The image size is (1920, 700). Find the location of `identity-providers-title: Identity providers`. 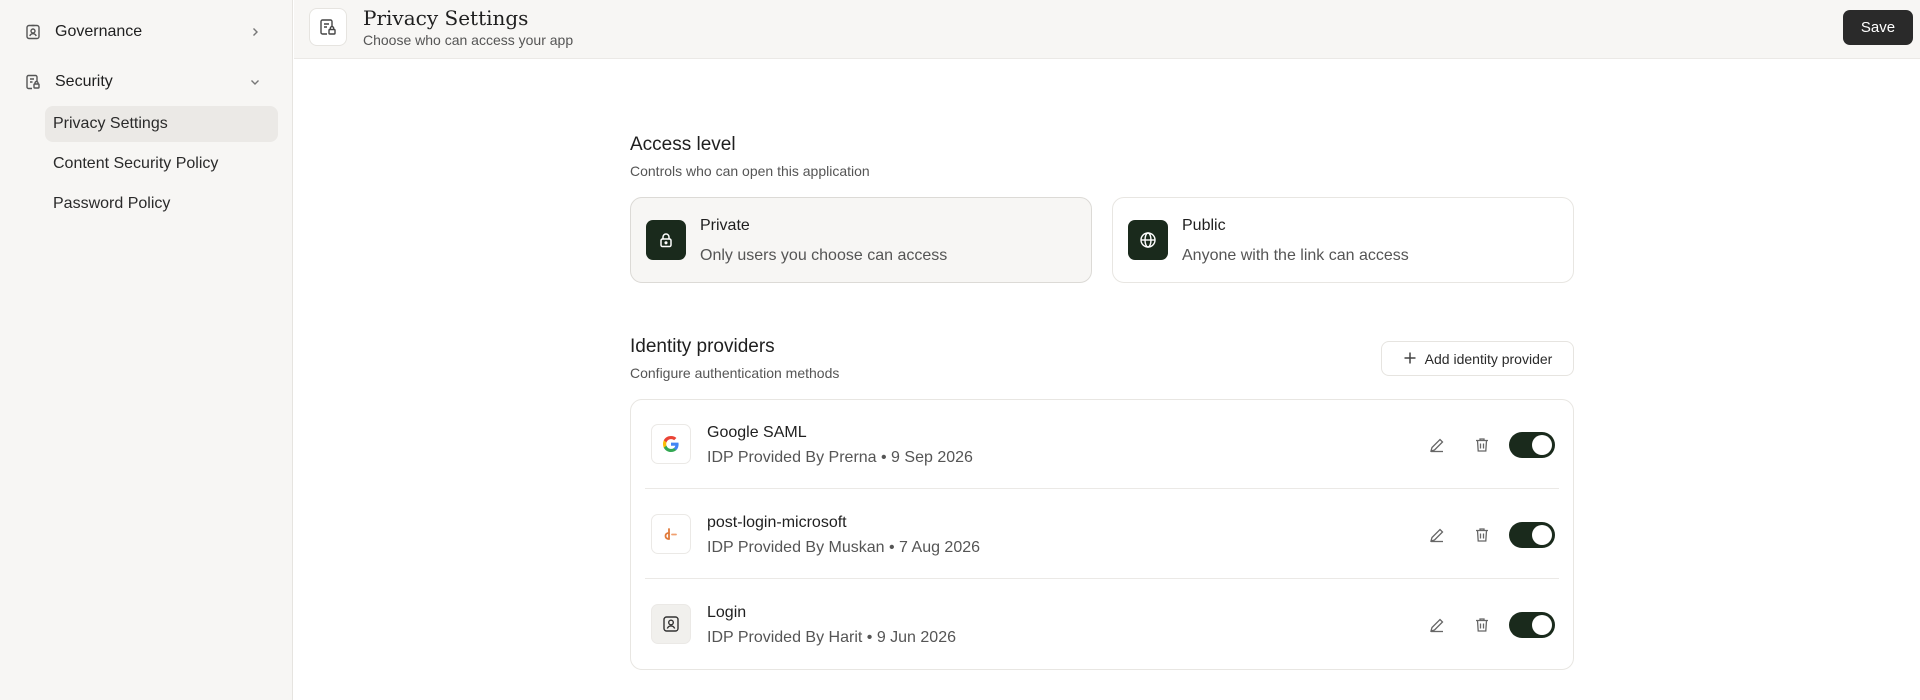

identity-providers-title: Identity providers is located at coordinates (702, 346).